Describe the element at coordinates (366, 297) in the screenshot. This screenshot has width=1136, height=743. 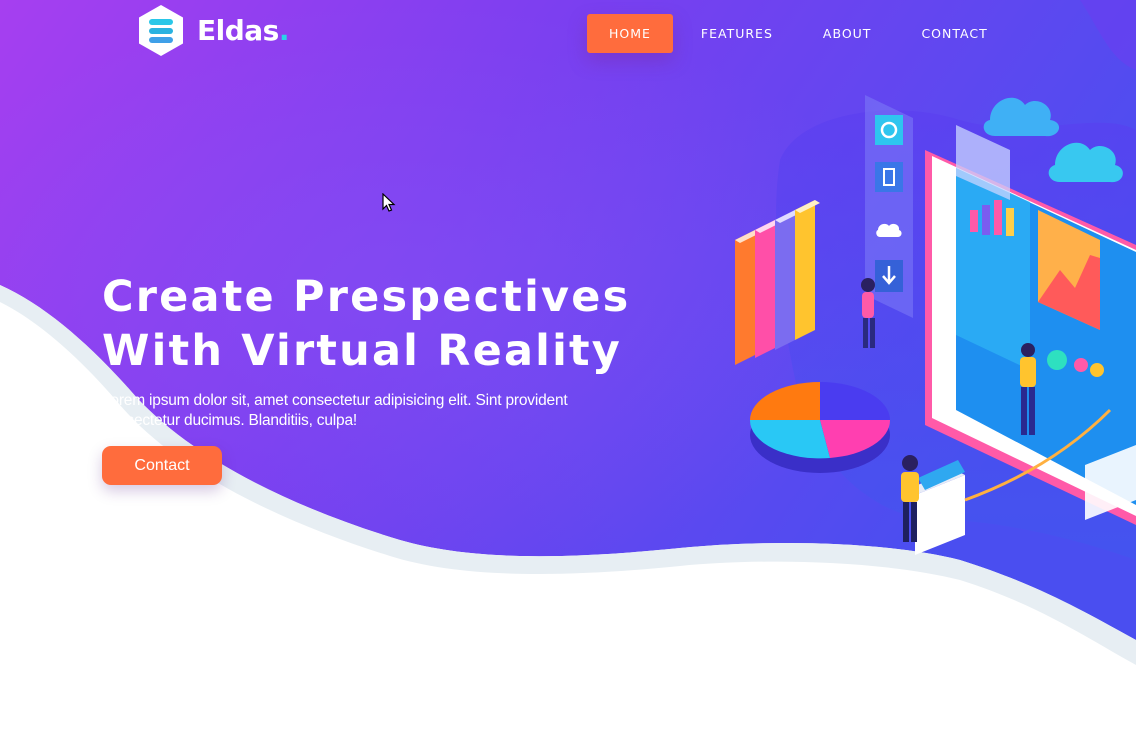
I see `hero-title-line-1: Create Prespectives` at that location.